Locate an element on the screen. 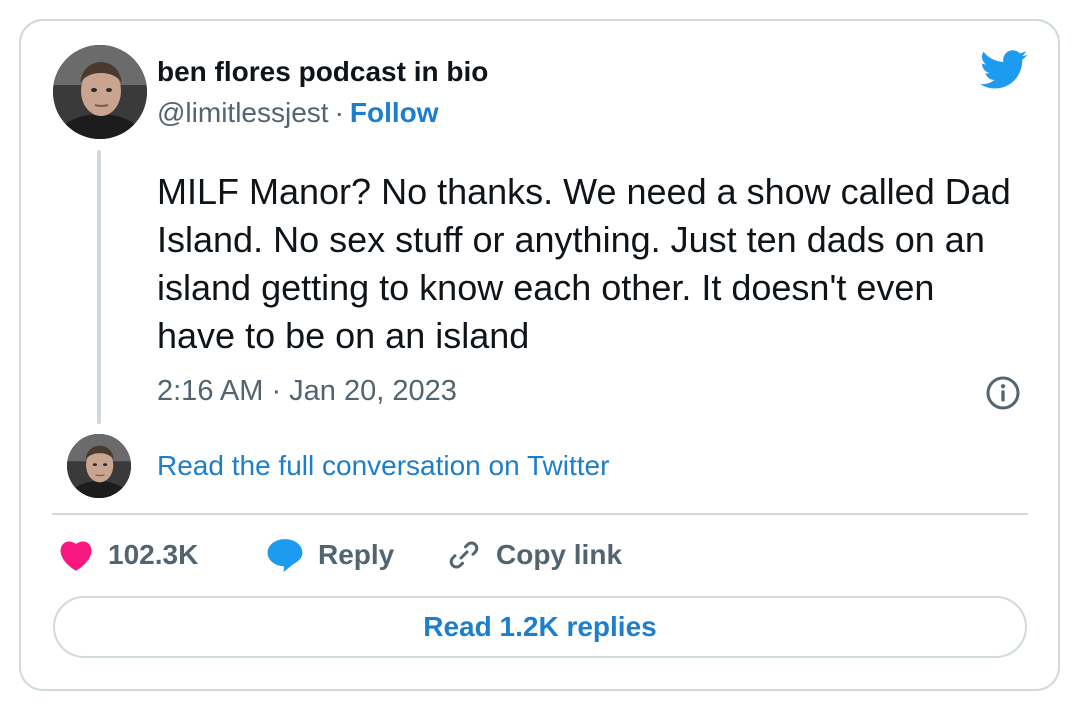 The height and width of the screenshot is (718, 1085). tweet-timestamp: 2:16 AM · Jan 20, 2023 is located at coordinates (307, 391).